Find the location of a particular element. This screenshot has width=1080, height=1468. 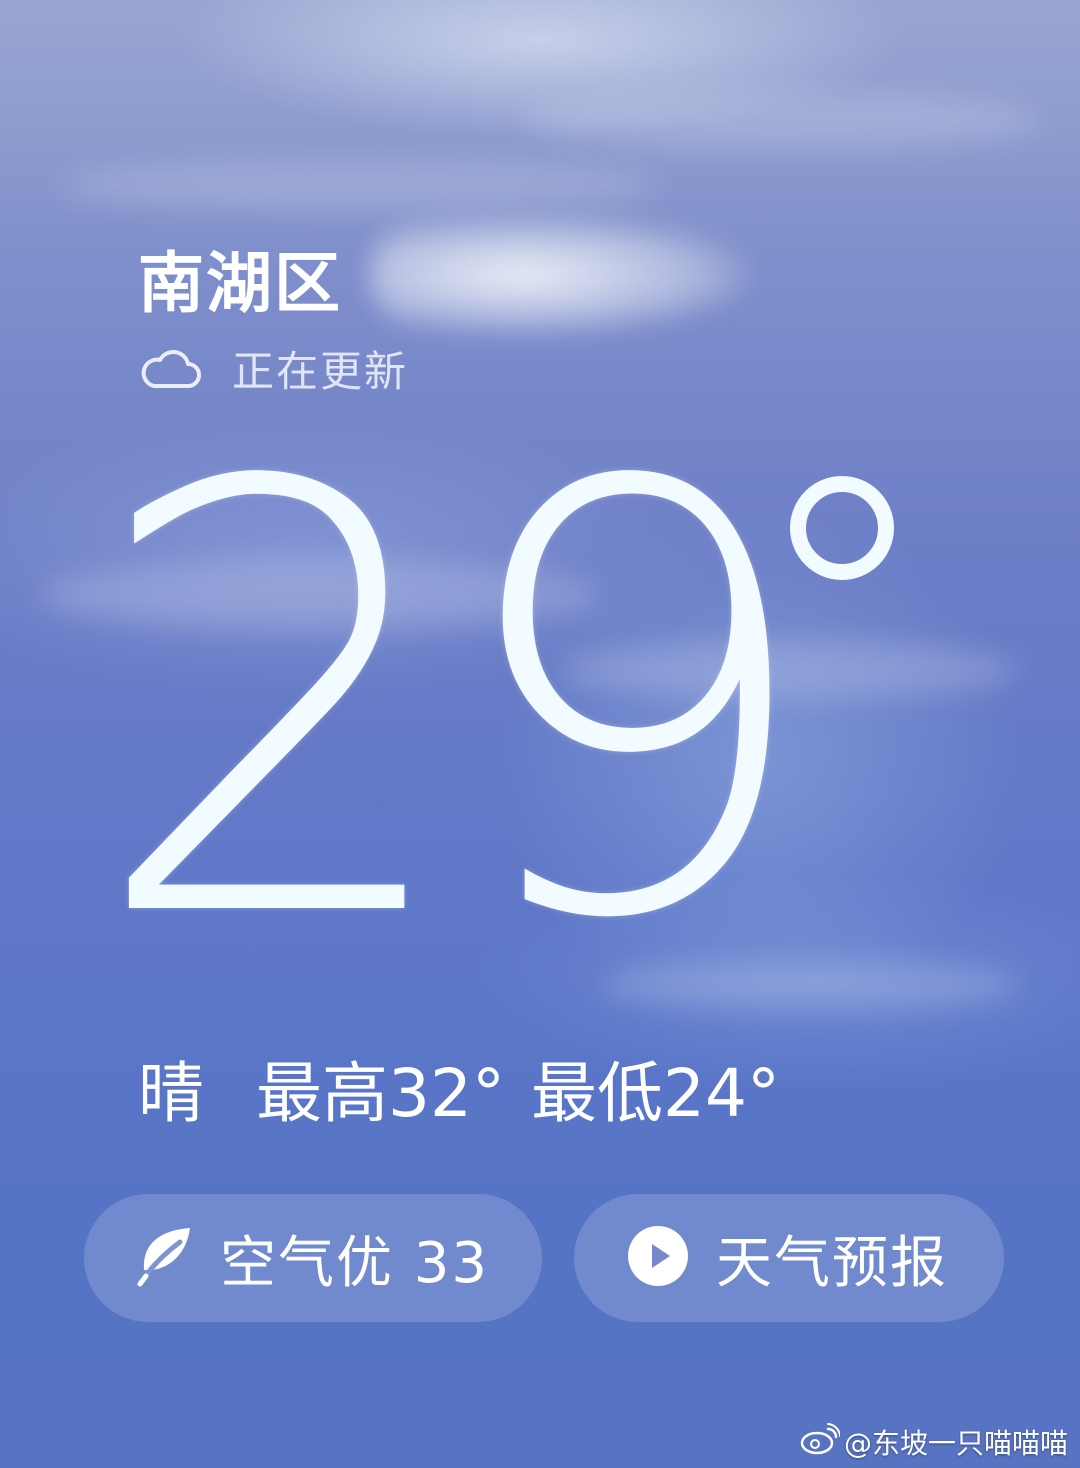

watermark: @东坡一只喵喵喵 is located at coordinates (934, 1442).